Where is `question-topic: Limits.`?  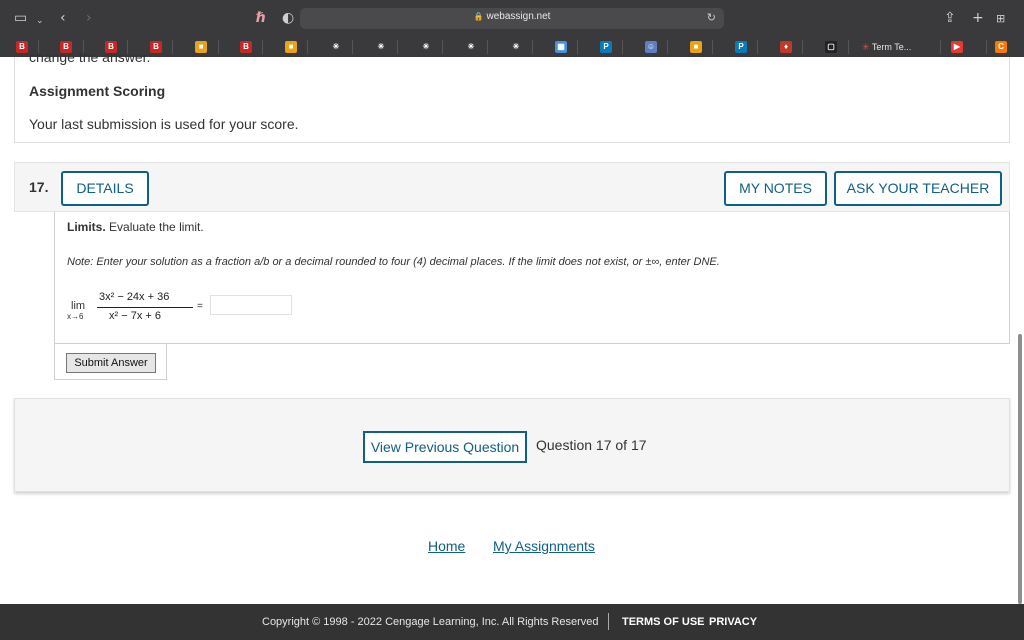
question-topic: Limits. is located at coordinates (86, 227).